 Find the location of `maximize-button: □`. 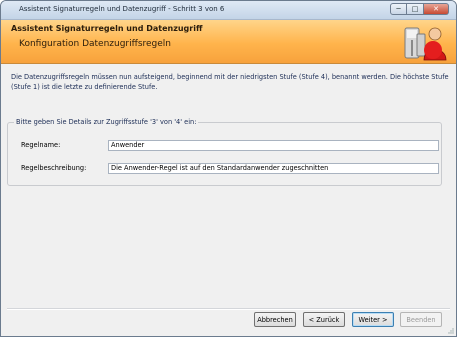

maximize-button: □ is located at coordinates (415, 9).